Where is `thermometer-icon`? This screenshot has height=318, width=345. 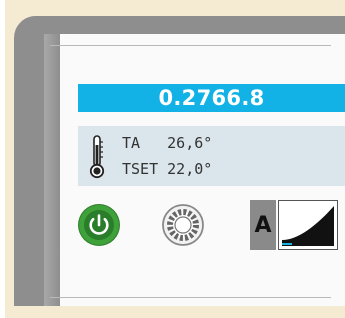 thermometer-icon is located at coordinates (97, 157).